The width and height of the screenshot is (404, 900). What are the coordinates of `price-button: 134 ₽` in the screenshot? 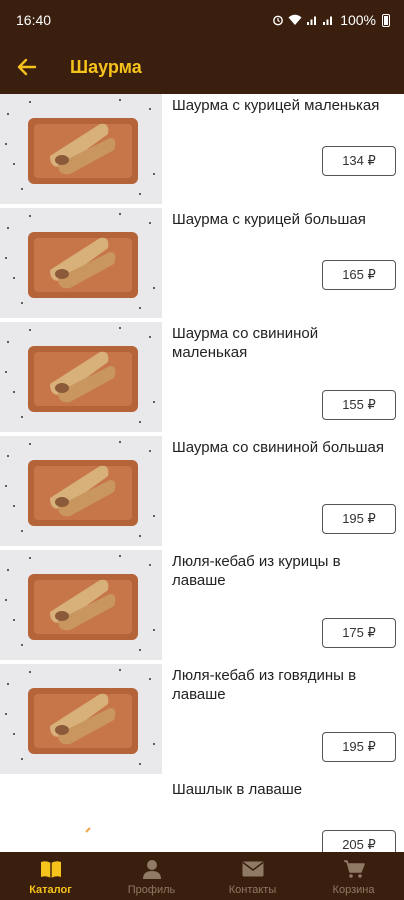 It's located at (359, 161).